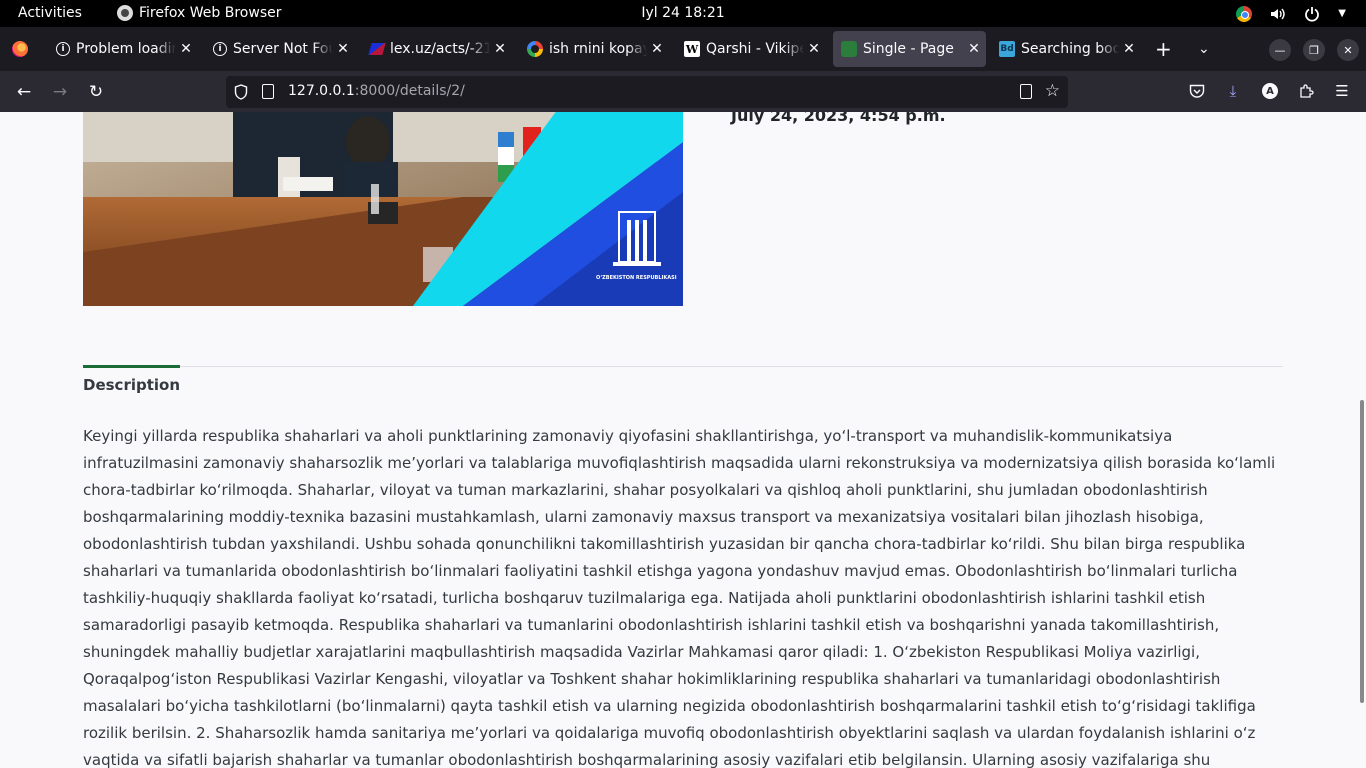 This screenshot has height=768, width=1366. Describe the element at coordinates (692, 49) in the screenshot. I see `wikipedia-icon: W` at that location.